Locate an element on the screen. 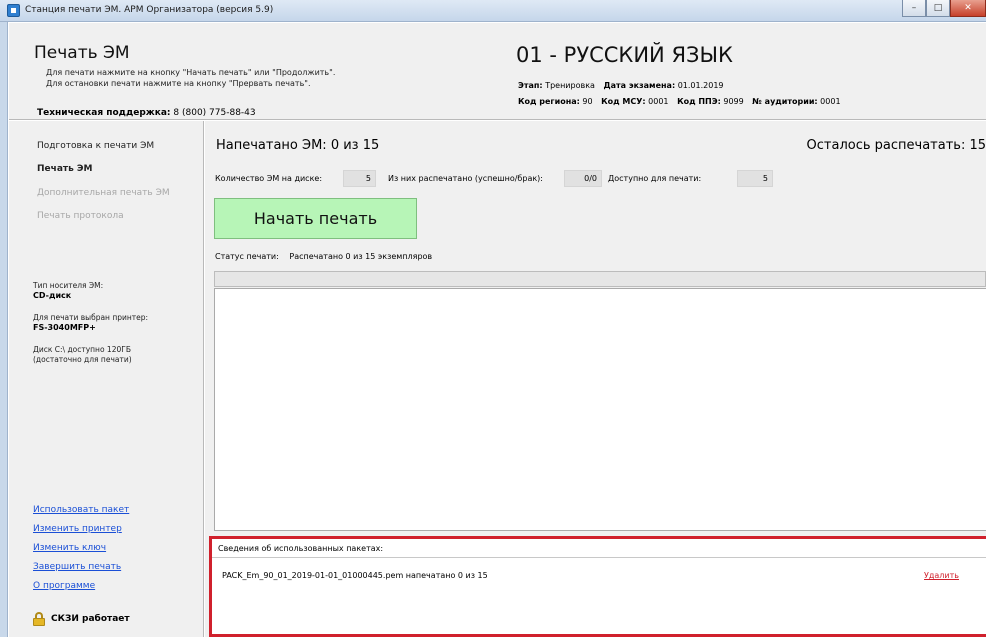 The height and width of the screenshot is (637, 986). link-change-printer: Изменить принтер is located at coordinates (77, 529).